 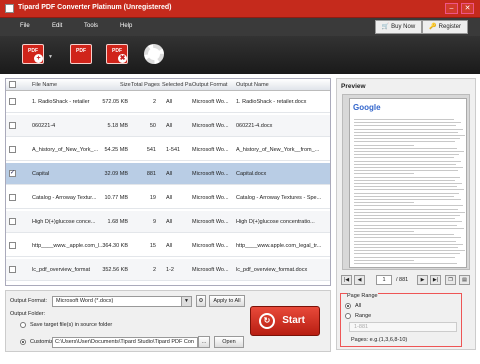 What do you see at coordinates (154, 270) in the screenshot?
I see `cell-pages: 2` at bounding box center [154, 270].